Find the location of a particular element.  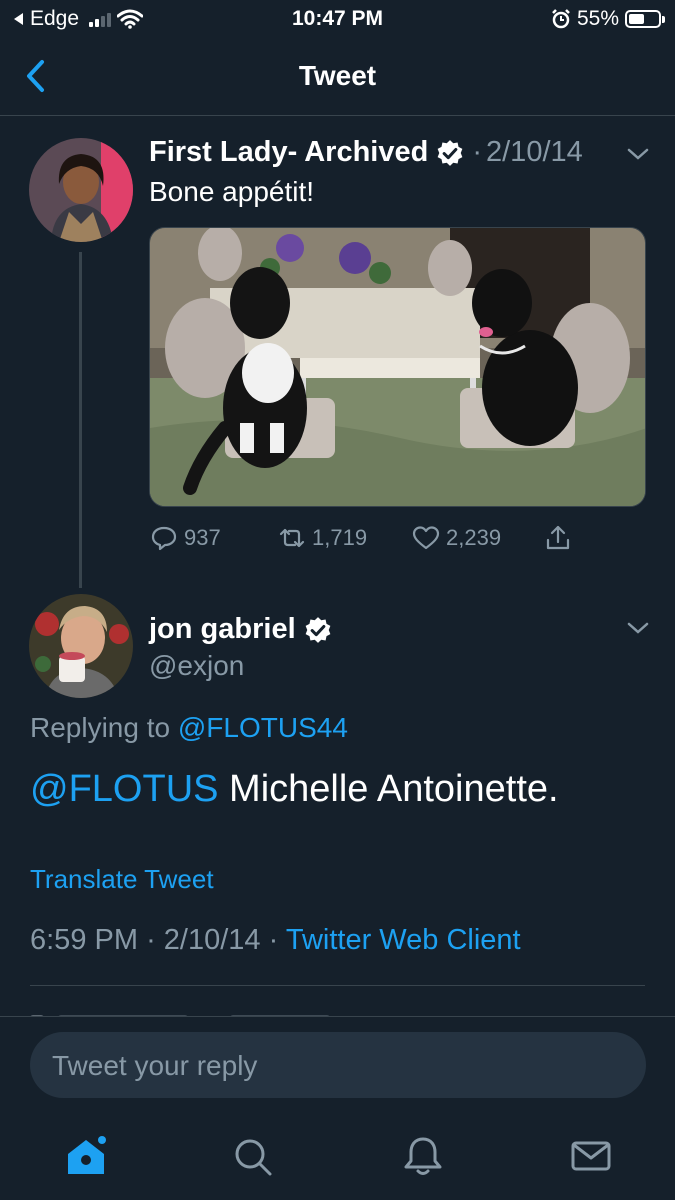

tweet-author: jon gabriel is located at coordinates (240, 629).